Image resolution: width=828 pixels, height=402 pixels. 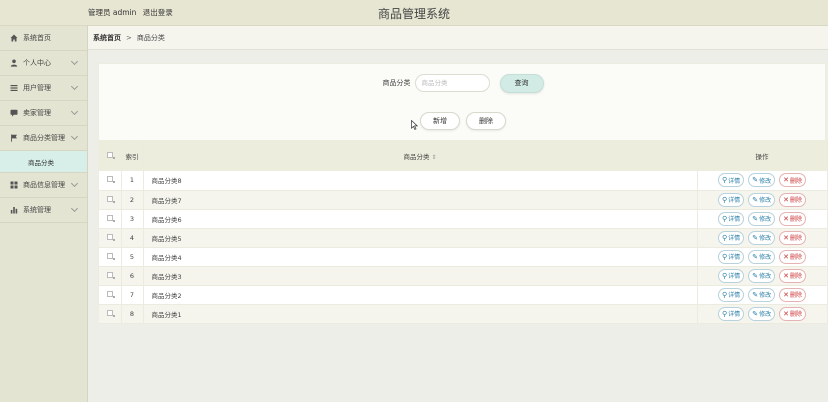 I want to click on table-row: 6 商品分类3 ⚲ 详情 ✎ 修改 ✕ 删除, so click(x=463, y=276).